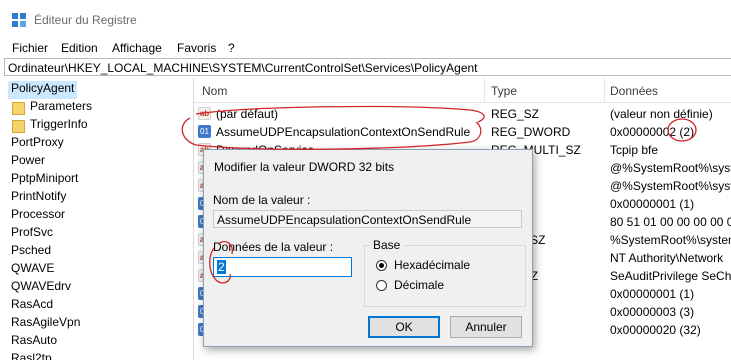 The height and width of the screenshot is (360, 731). What do you see at coordinates (282, 267) in the screenshot?
I see `value-data-input: 2` at bounding box center [282, 267].